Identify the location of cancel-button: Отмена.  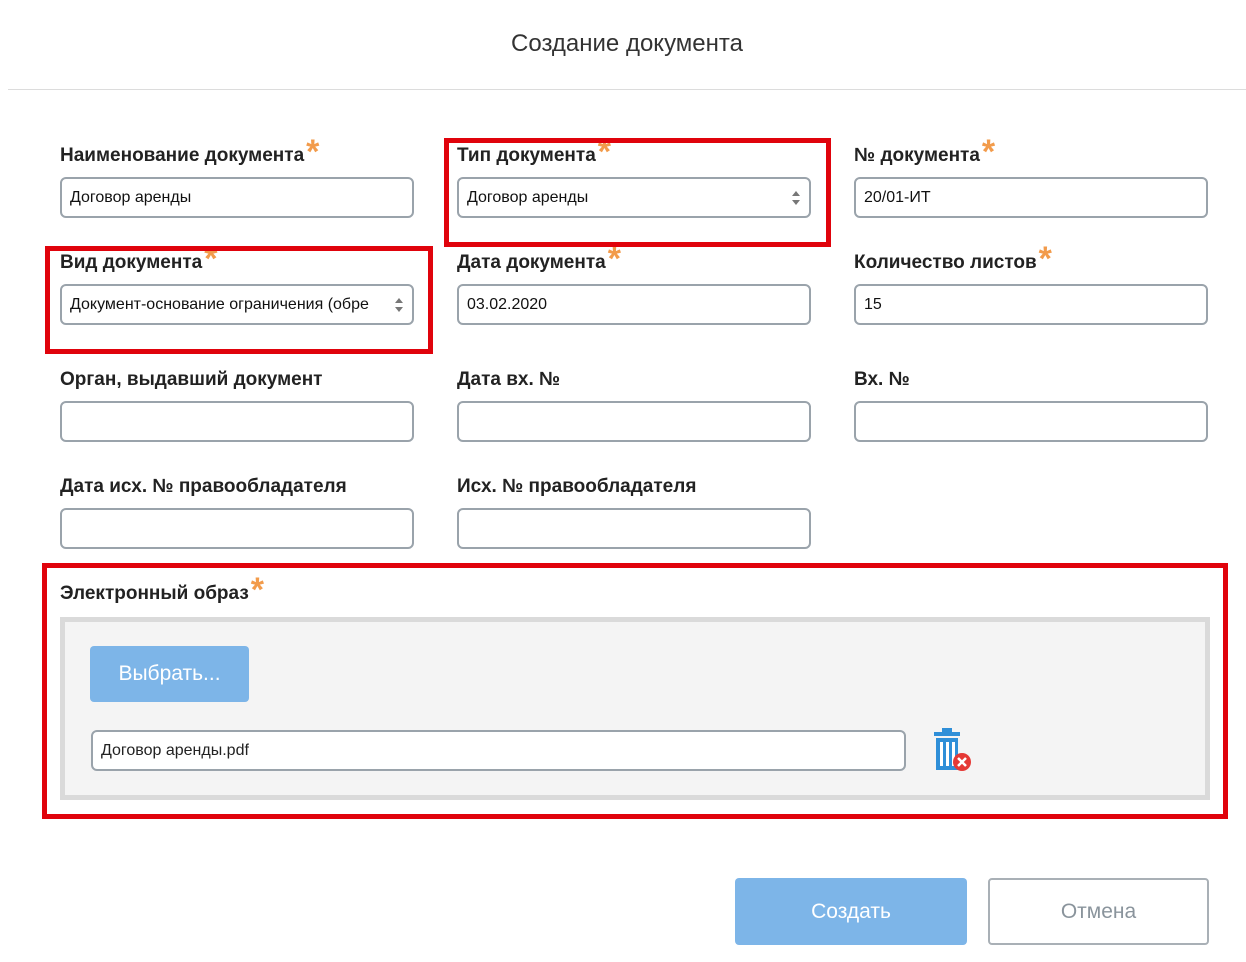
(1098, 911).